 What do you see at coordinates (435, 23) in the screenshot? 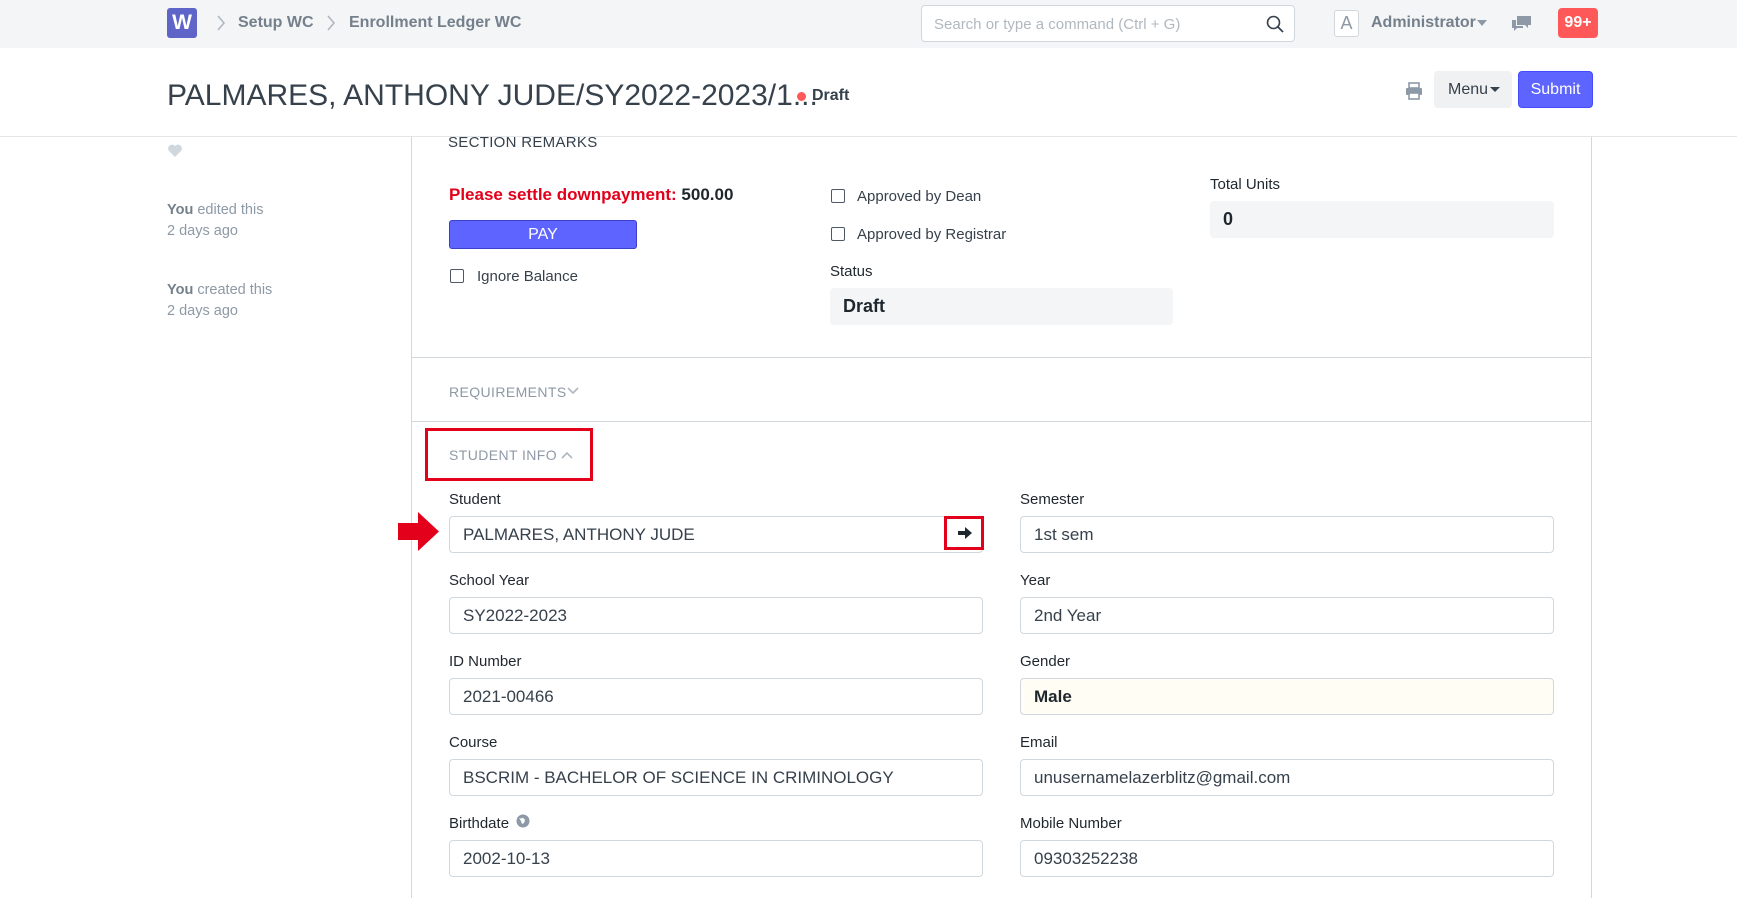
I see `breadcrumb-enrollment-ledger: Enrollment Ledger WC` at bounding box center [435, 23].